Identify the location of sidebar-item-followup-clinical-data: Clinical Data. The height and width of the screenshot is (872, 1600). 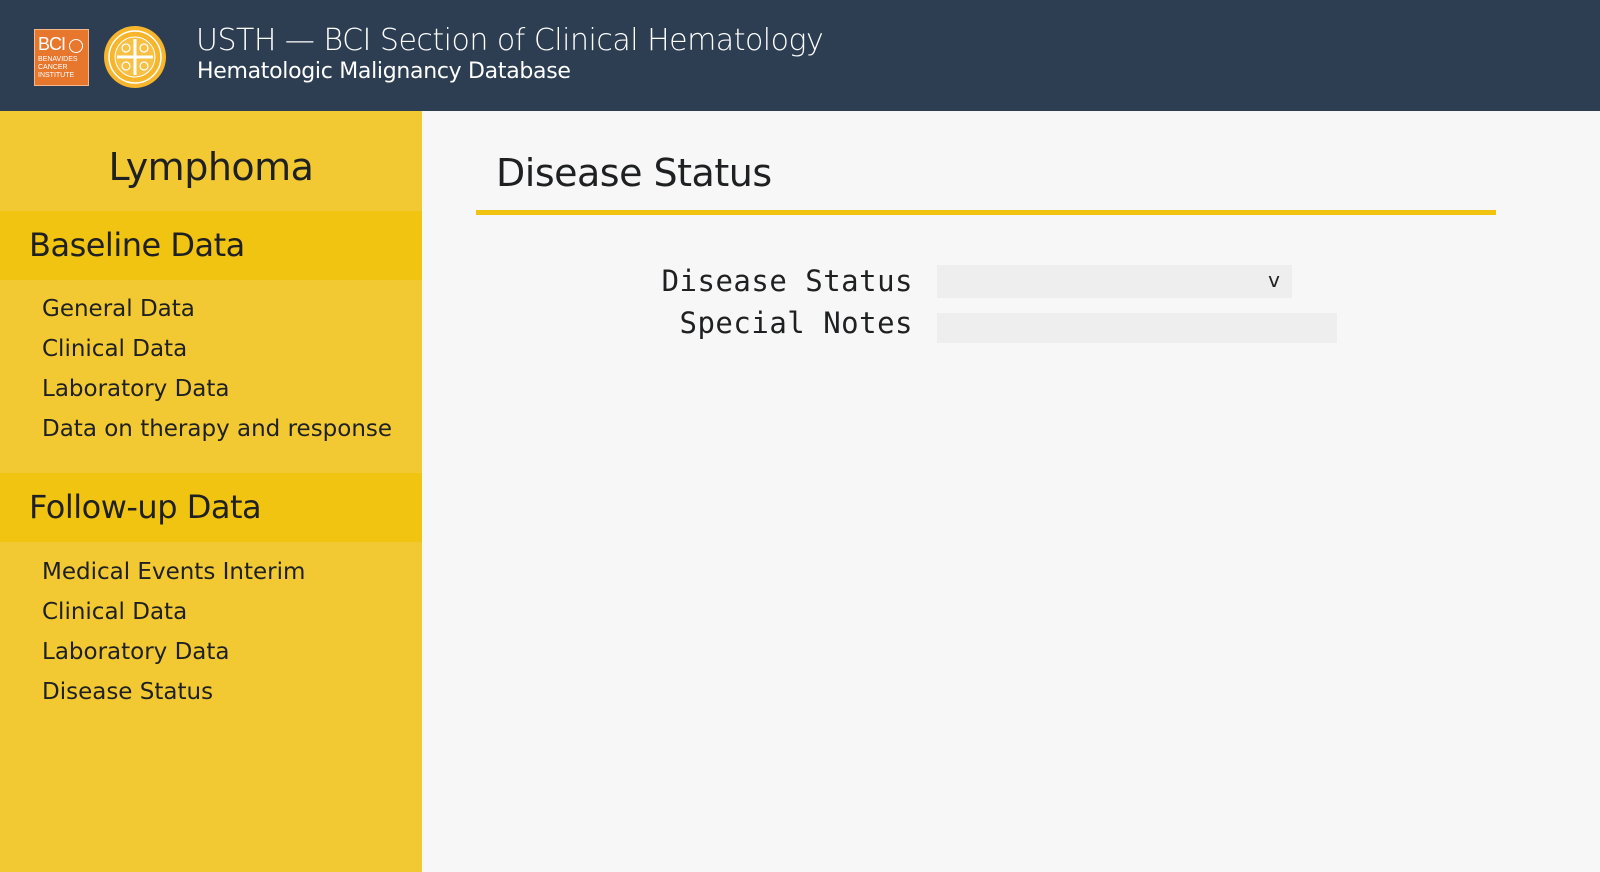
(114, 612).